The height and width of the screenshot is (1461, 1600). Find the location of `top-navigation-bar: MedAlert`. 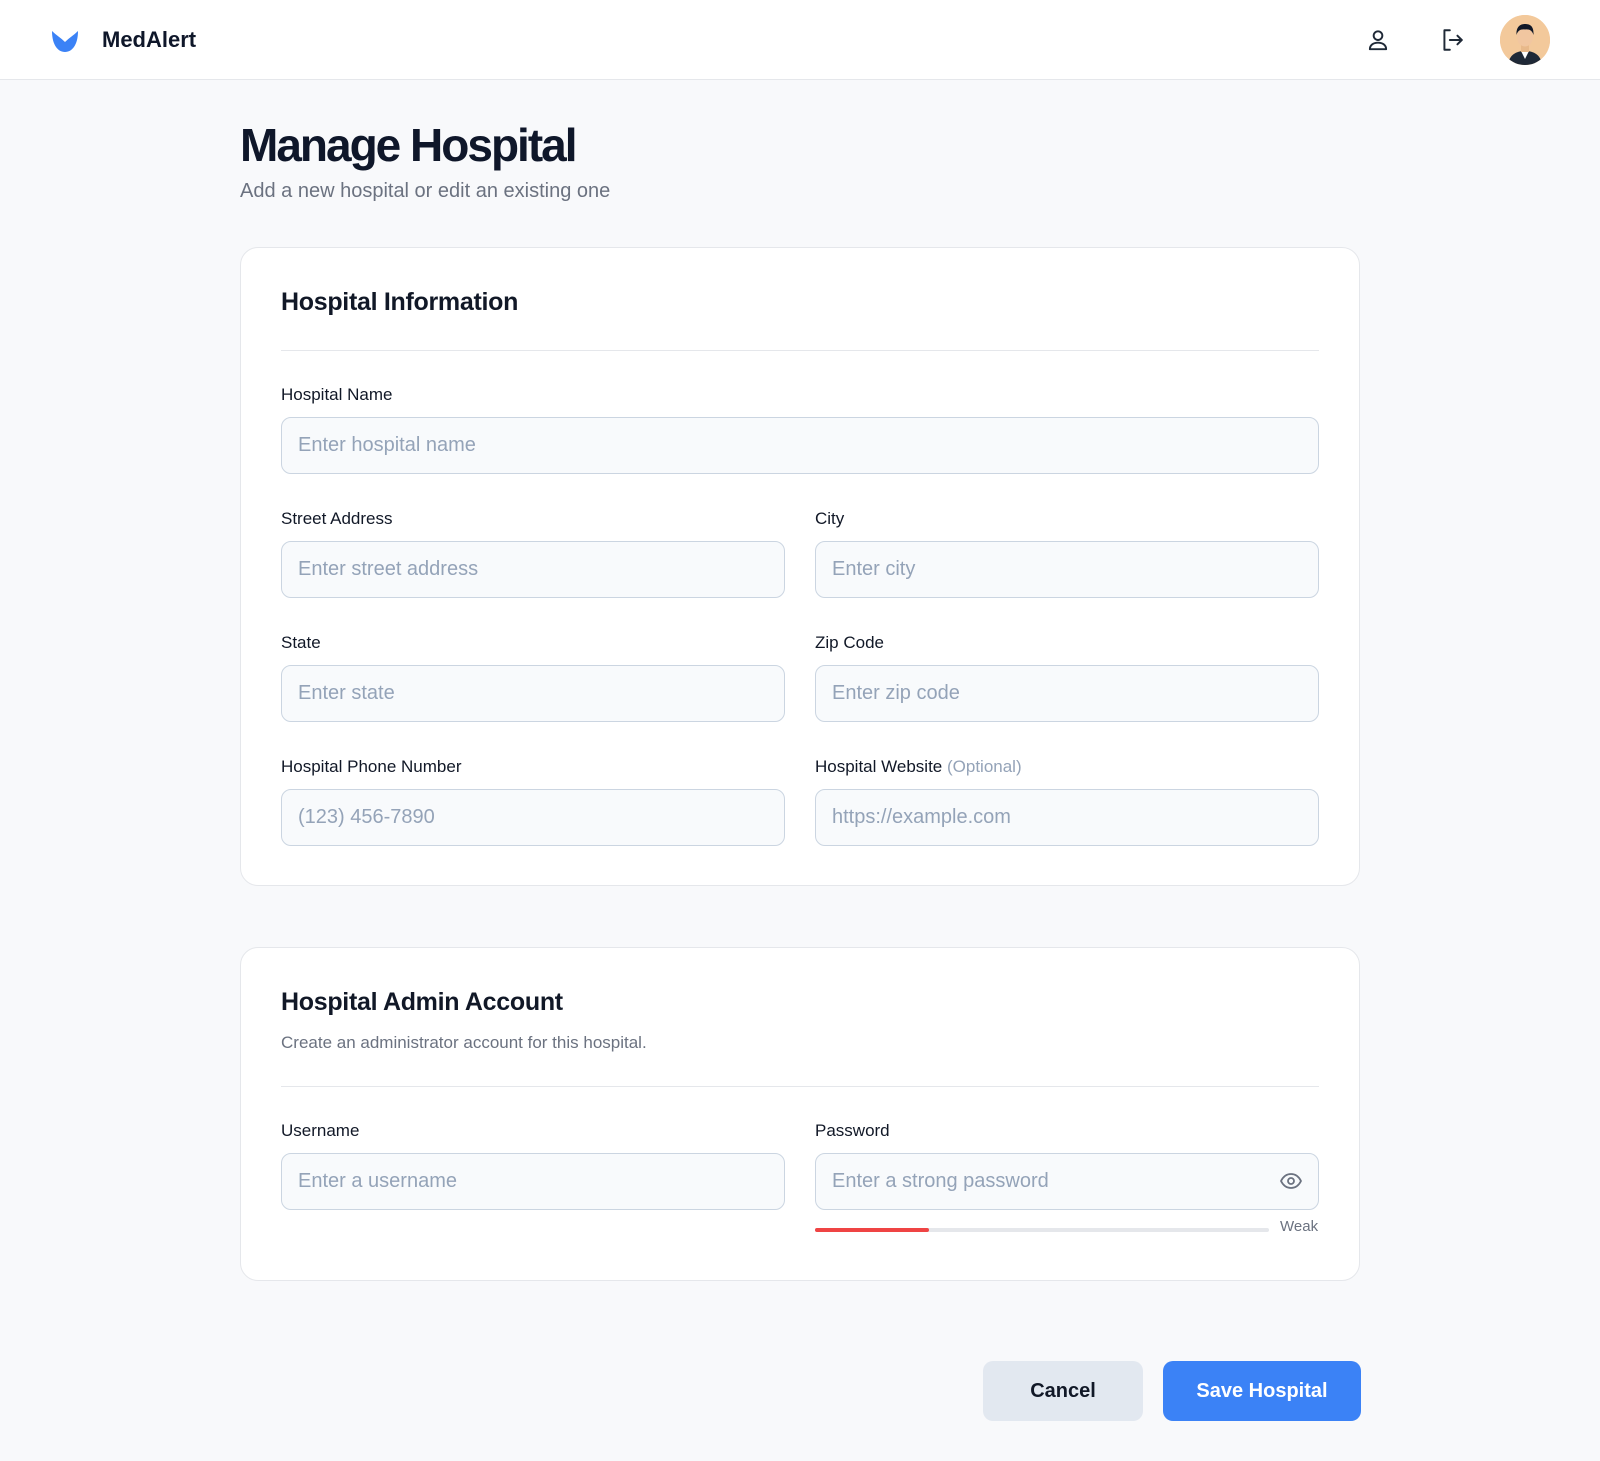

top-navigation-bar: MedAlert is located at coordinates (800, 40).